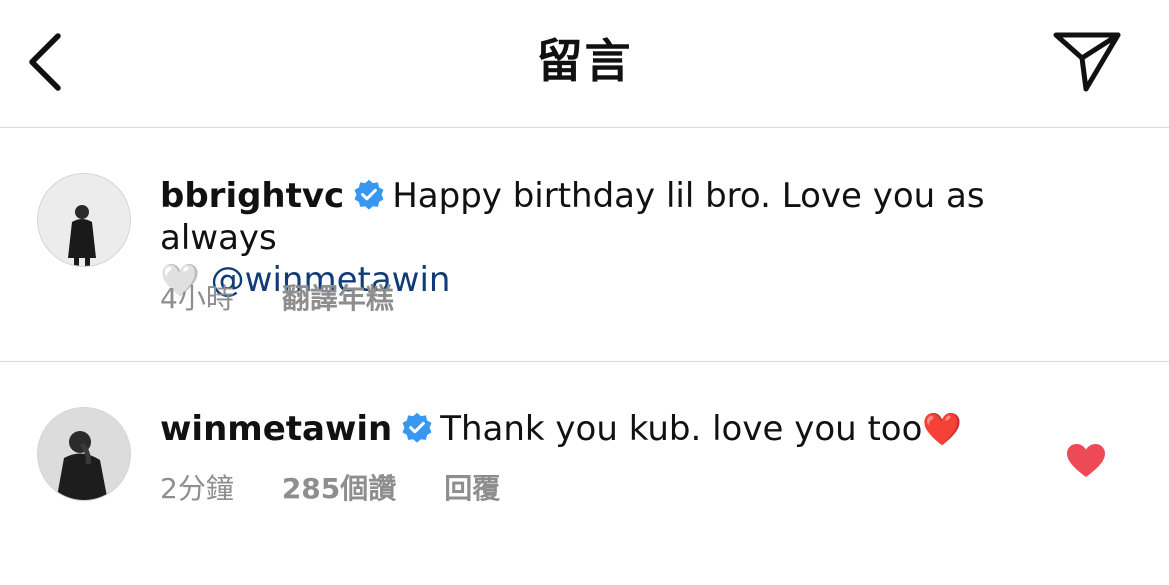 The width and height of the screenshot is (1169, 585). I want to click on like-button, so click(1086, 461).